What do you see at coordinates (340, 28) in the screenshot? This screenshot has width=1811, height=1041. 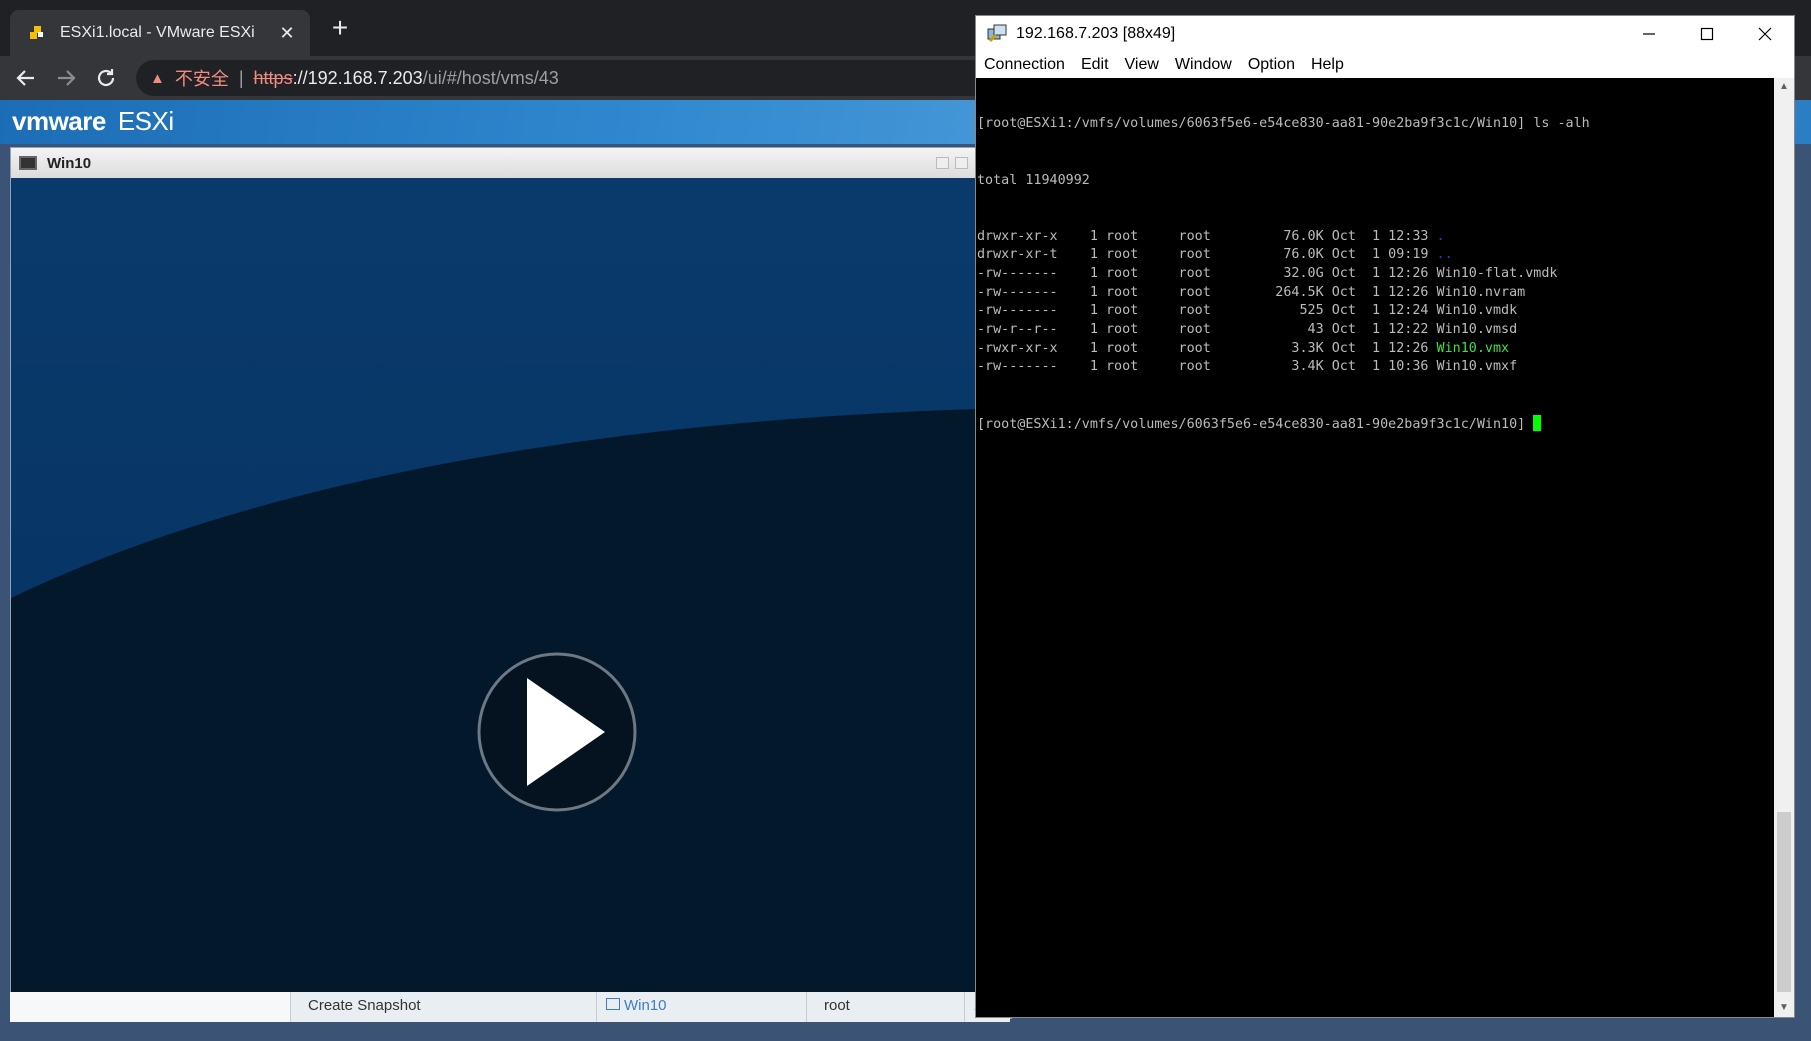 I see `new-tab-button: +` at bounding box center [340, 28].